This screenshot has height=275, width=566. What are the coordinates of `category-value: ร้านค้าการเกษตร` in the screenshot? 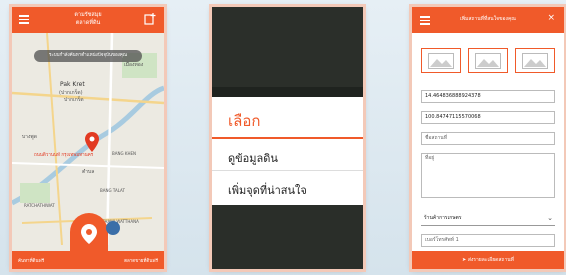 It's located at (443, 218).